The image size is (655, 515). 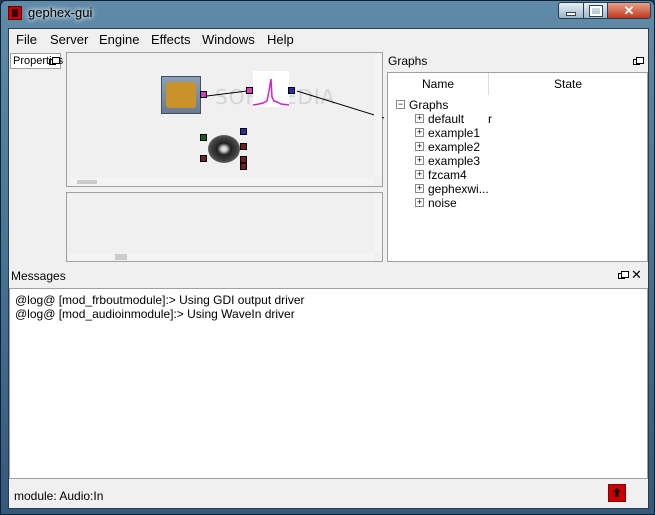 What do you see at coordinates (378, 116) in the screenshot?
I see `canvas-vscrollbar` at bounding box center [378, 116].